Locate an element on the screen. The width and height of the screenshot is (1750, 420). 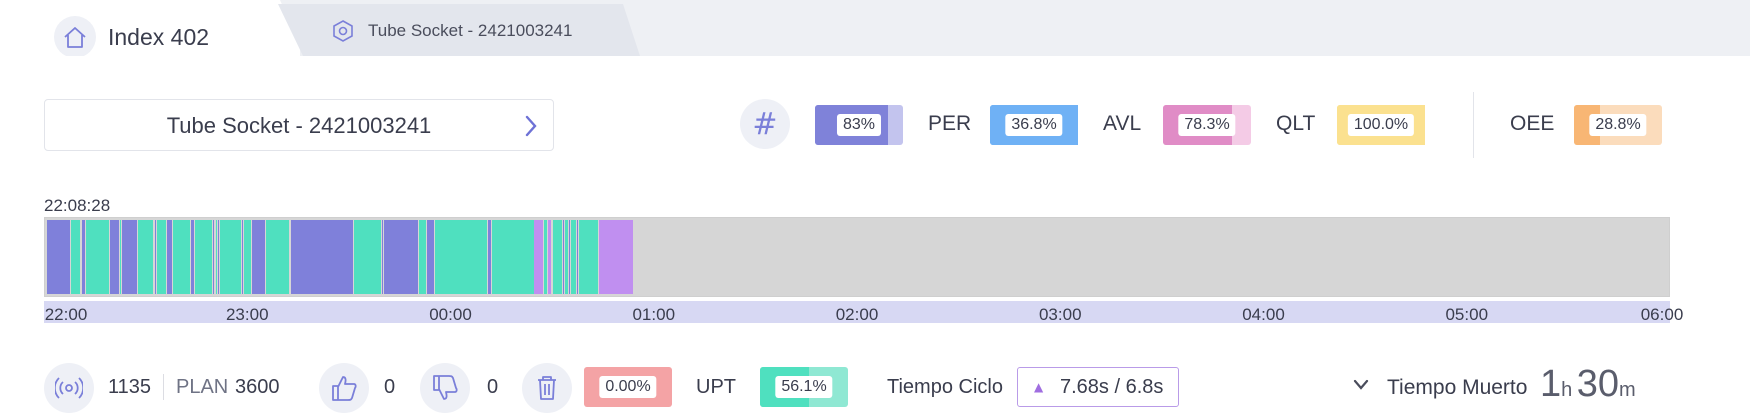
kpi-badge: 100.0% is located at coordinates (1381, 125).